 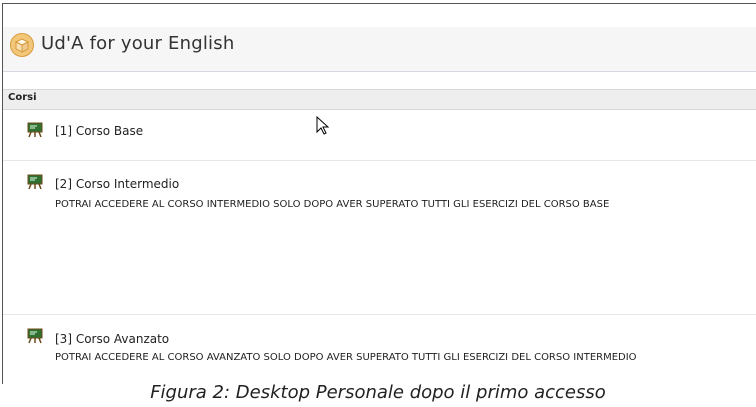 I want to click on course-title-link: [1] Corso Base, so click(x=99, y=131).